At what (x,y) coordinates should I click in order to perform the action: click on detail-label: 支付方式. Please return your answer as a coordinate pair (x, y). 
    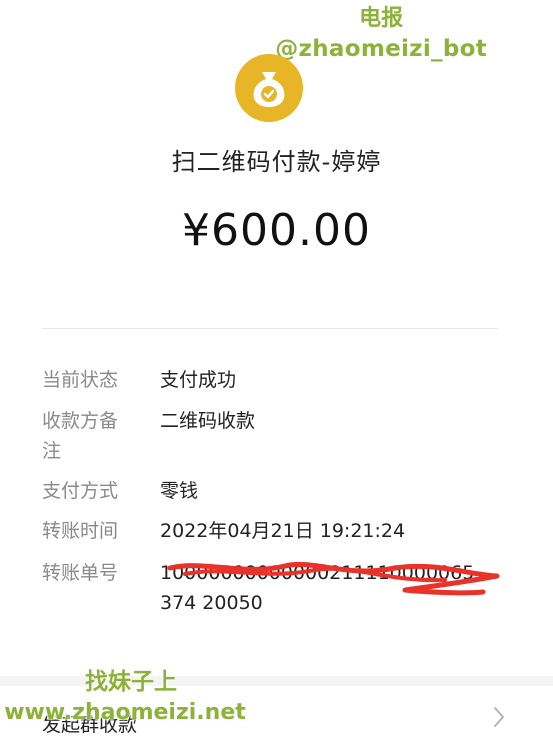
    Looking at the image, I should click on (80, 491).